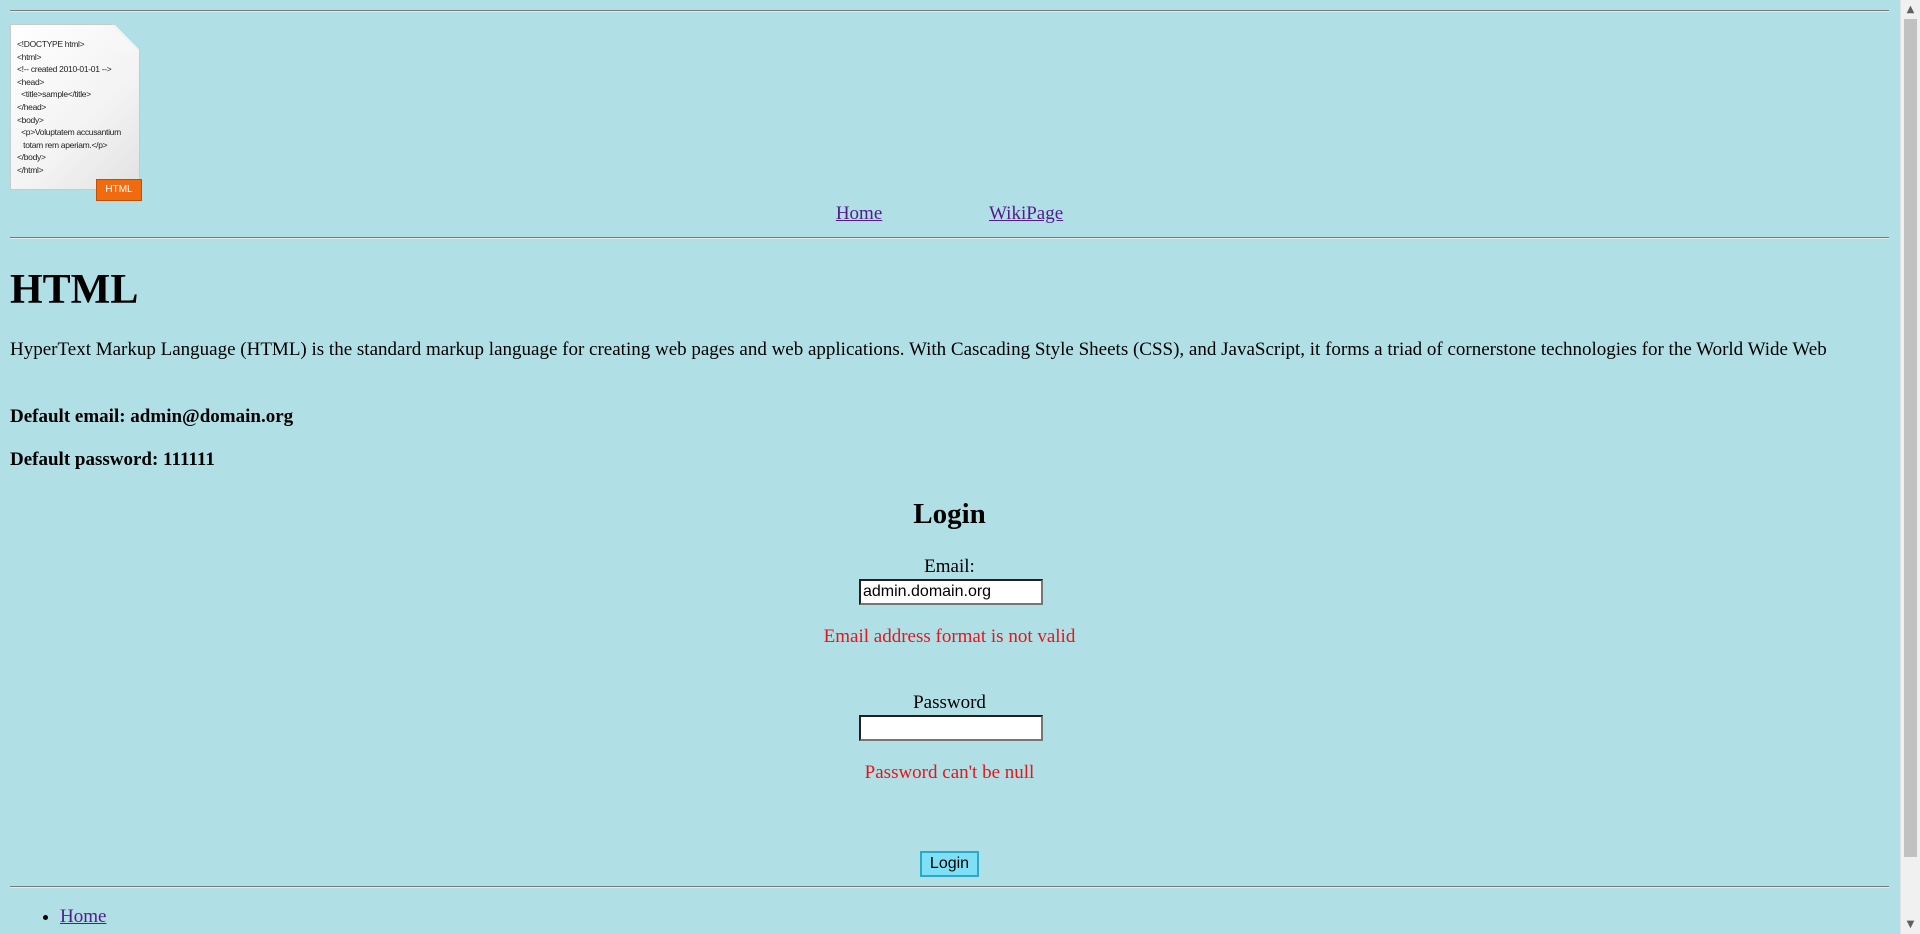 The width and height of the screenshot is (1920, 934). I want to click on email-field, so click(951, 592).